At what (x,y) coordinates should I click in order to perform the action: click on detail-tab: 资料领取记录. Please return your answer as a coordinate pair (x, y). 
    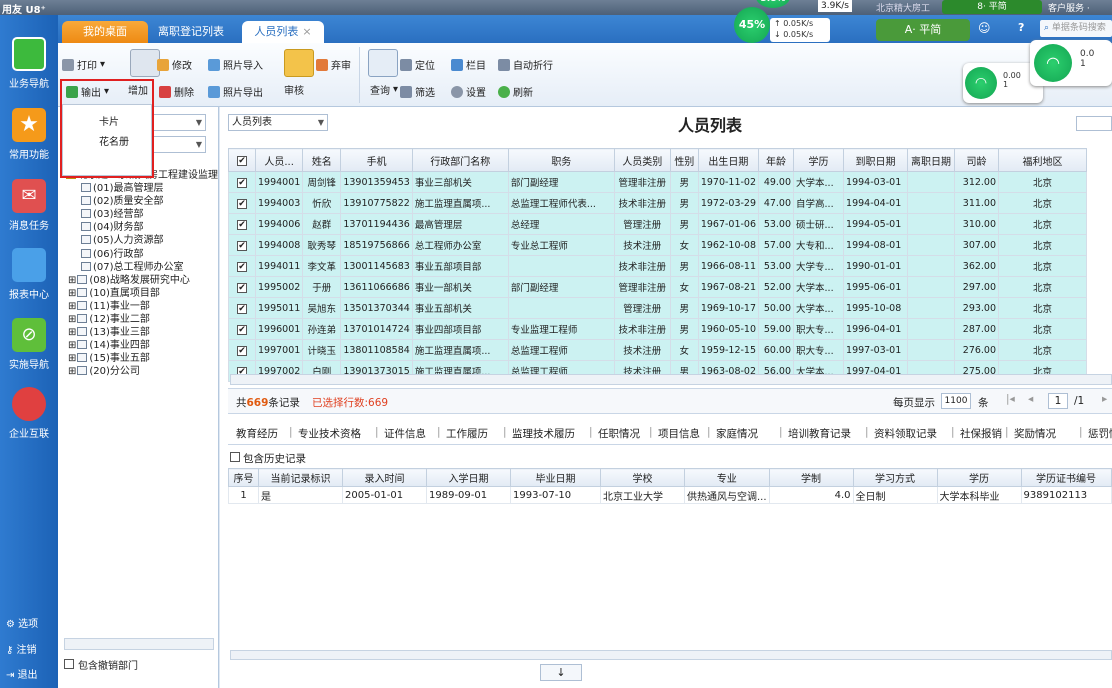
    Looking at the image, I should click on (905, 433).